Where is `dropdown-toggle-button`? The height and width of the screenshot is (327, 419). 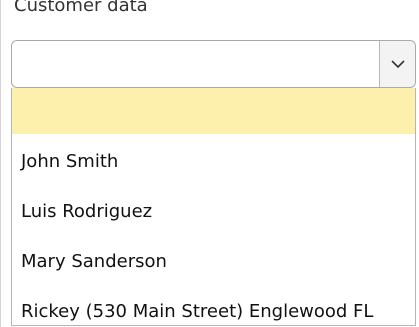 dropdown-toggle-button is located at coordinates (397, 64).